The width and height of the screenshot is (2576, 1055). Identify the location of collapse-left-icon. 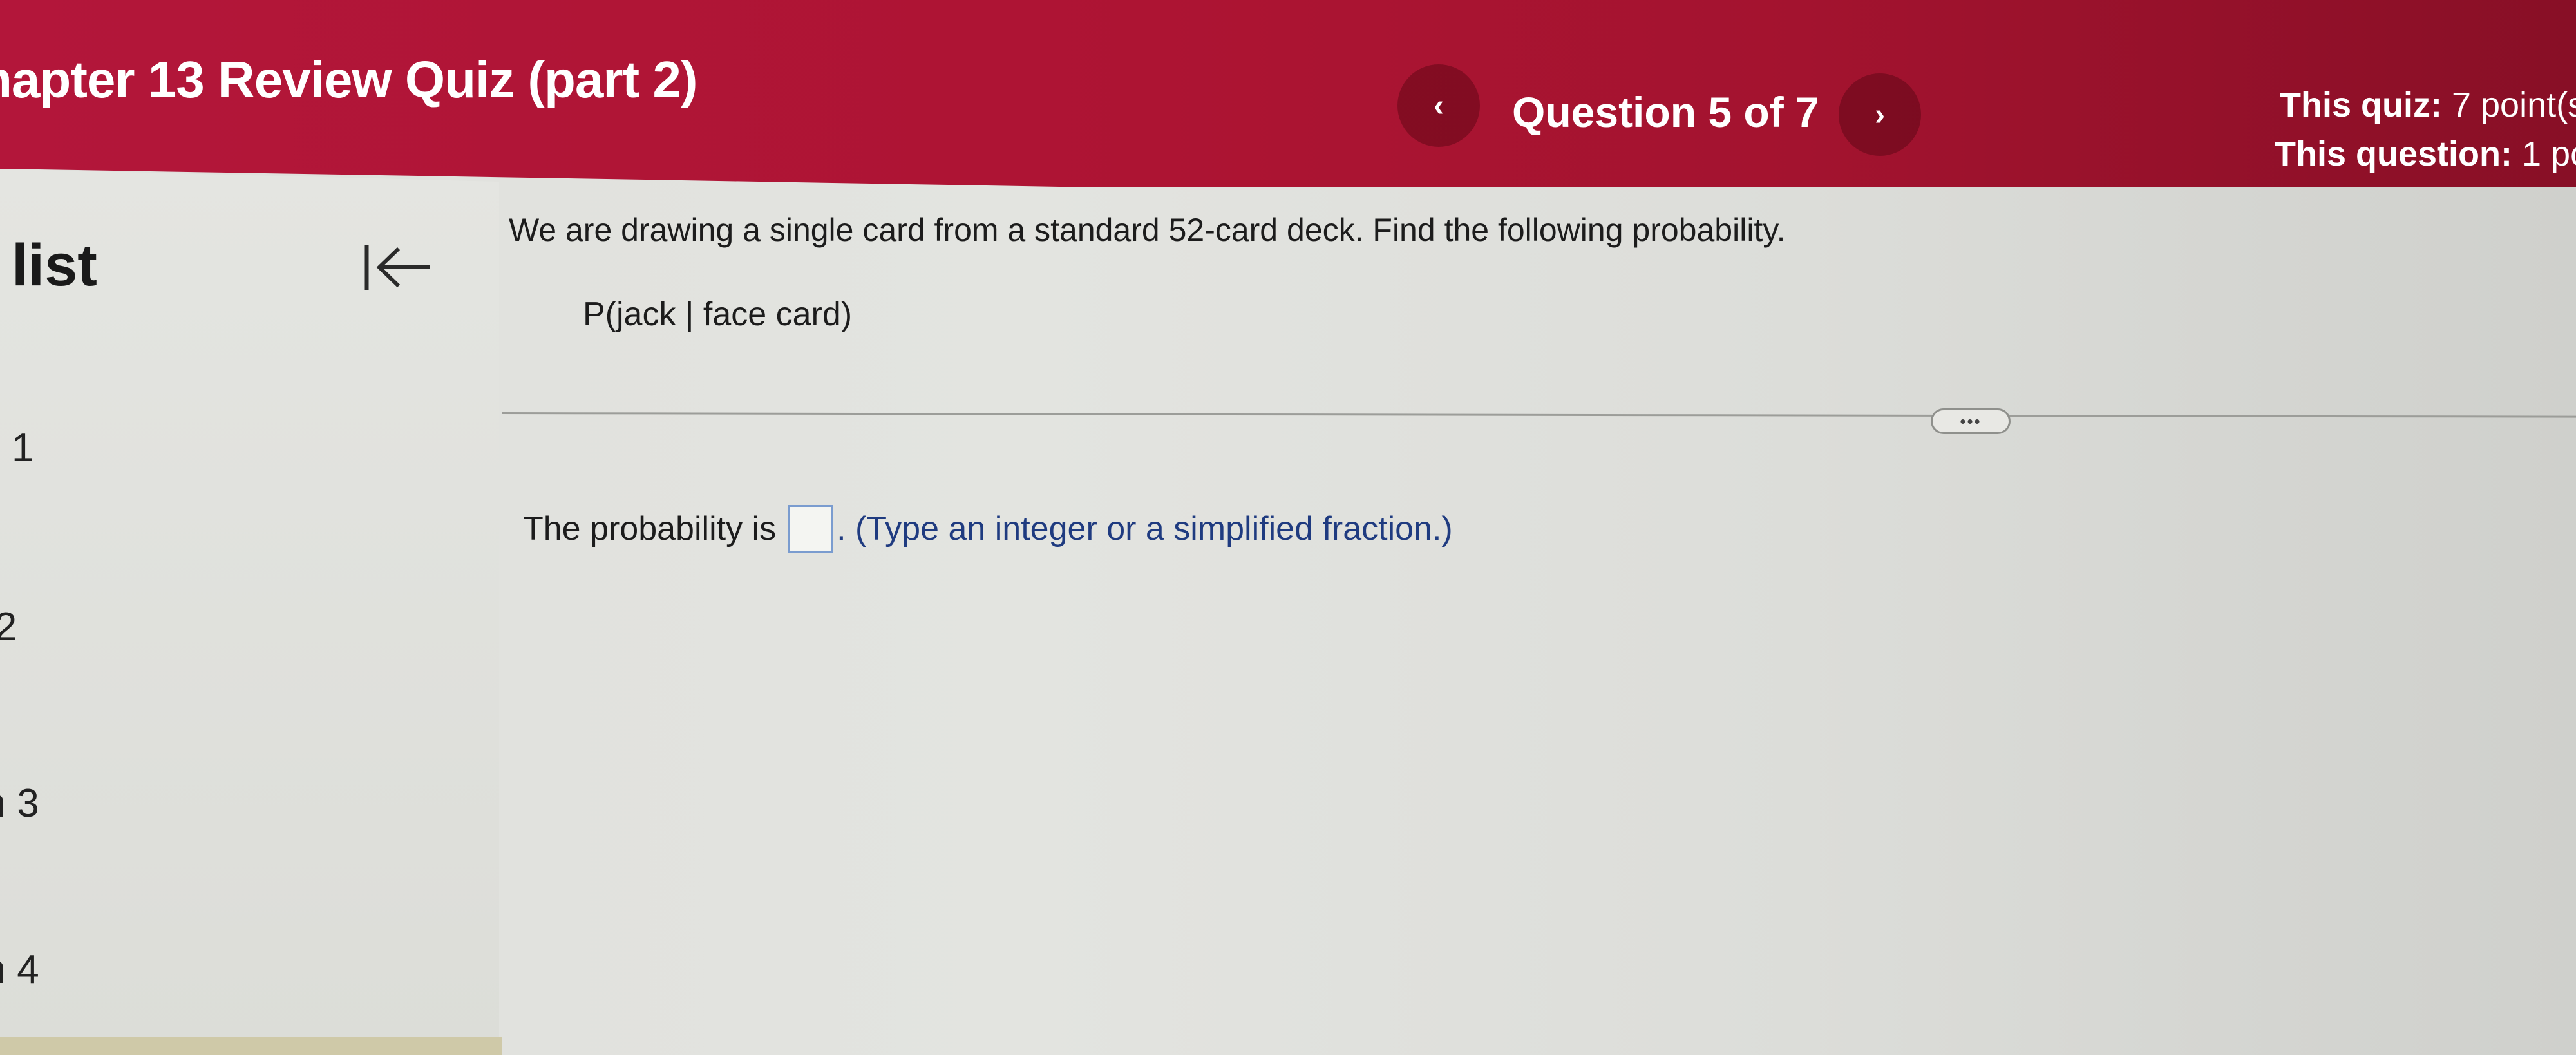
(396, 267).